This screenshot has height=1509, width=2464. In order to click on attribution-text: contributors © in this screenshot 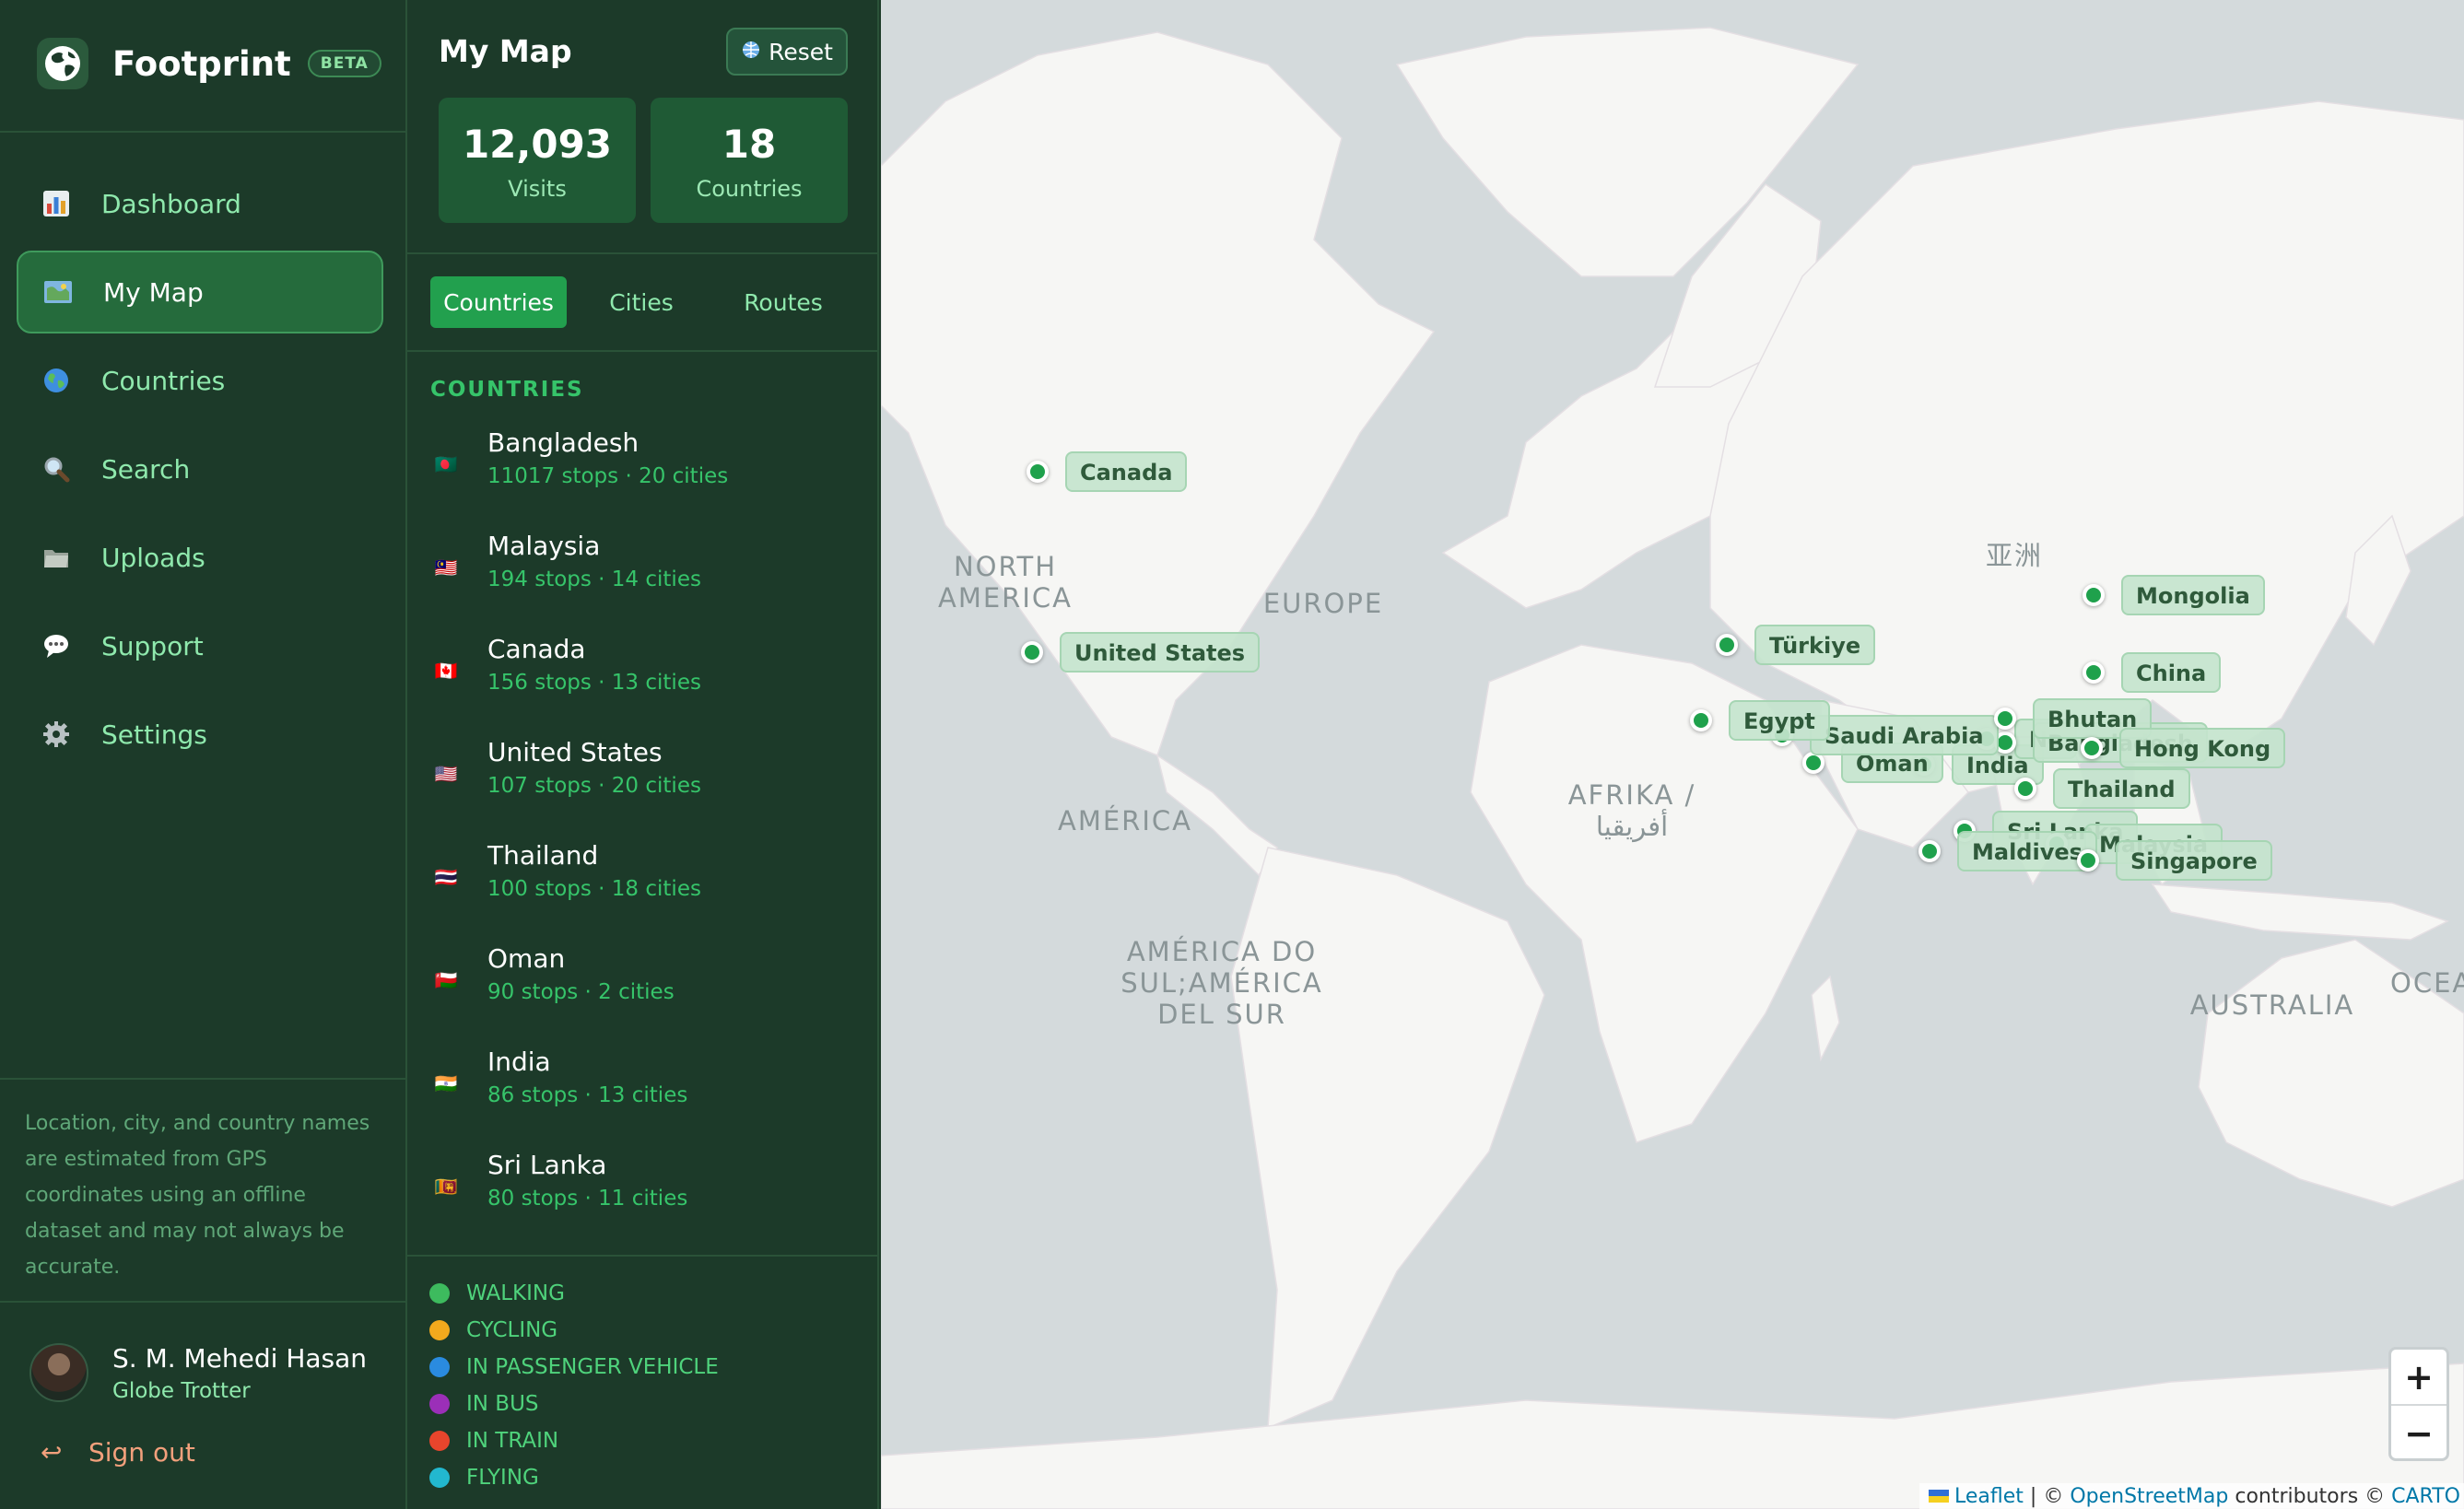, I will do `click(2310, 1496)`.